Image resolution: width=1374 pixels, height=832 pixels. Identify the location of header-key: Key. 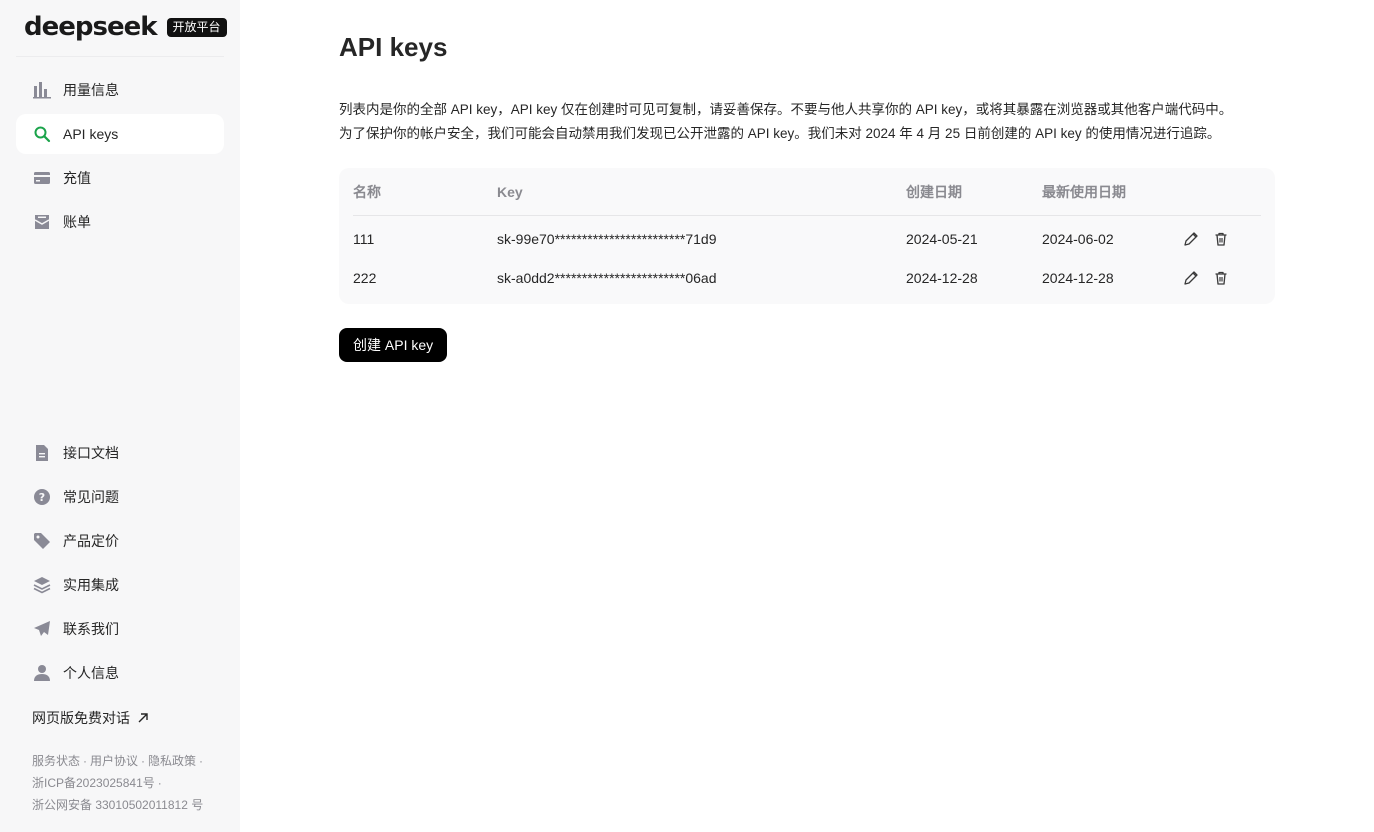
(510, 191).